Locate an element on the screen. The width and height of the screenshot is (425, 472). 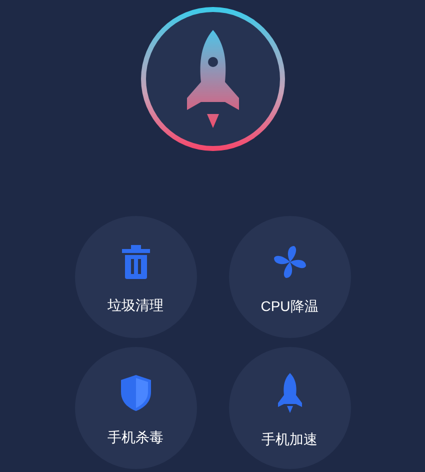
tool-button: 手机杀毒 is located at coordinates (135, 408).